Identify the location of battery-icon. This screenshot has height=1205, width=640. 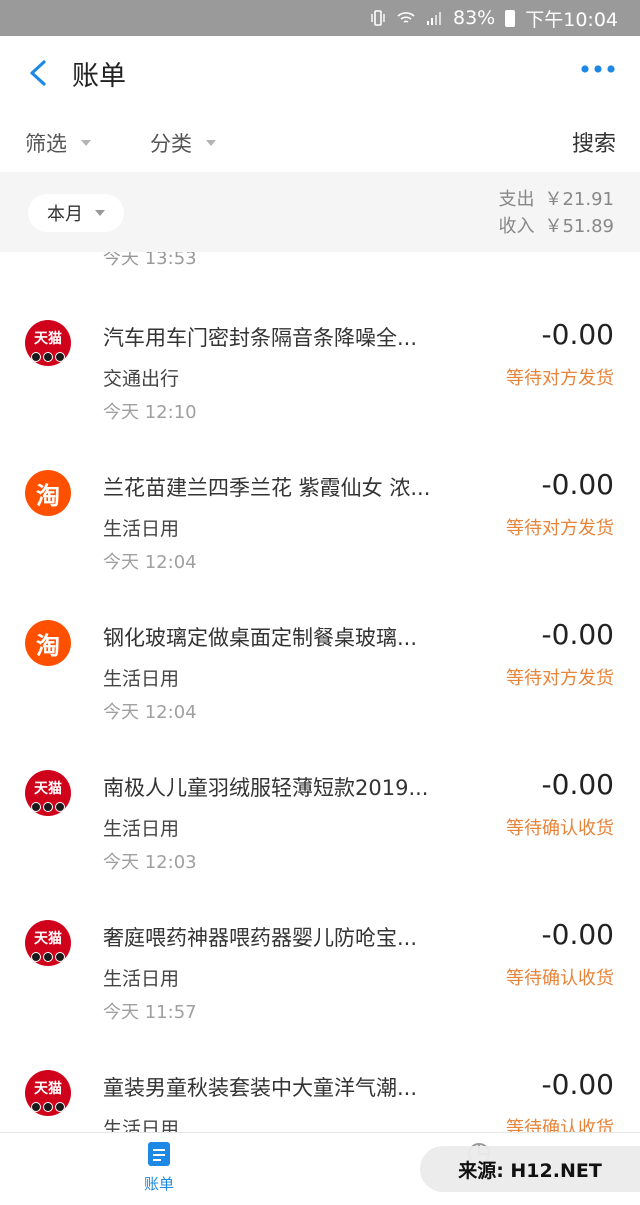
(510, 18).